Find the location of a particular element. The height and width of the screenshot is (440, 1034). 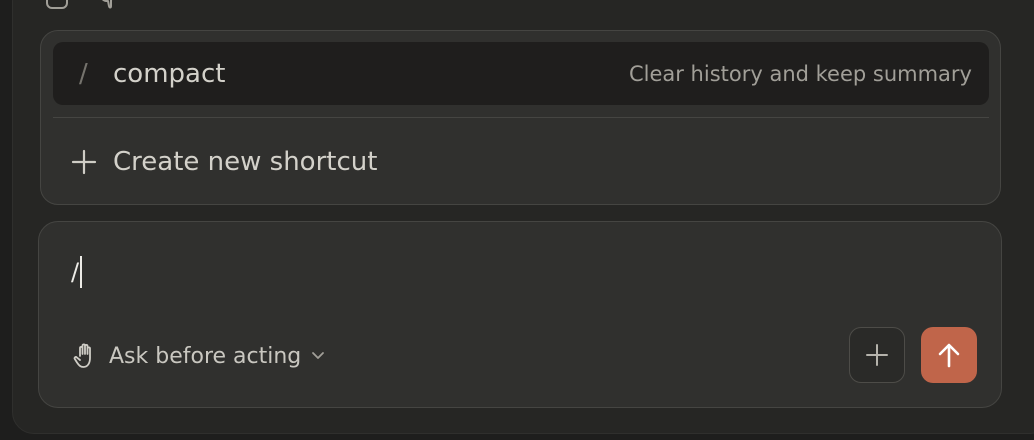

chevron-down-icon is located at coordinates (318, 355).